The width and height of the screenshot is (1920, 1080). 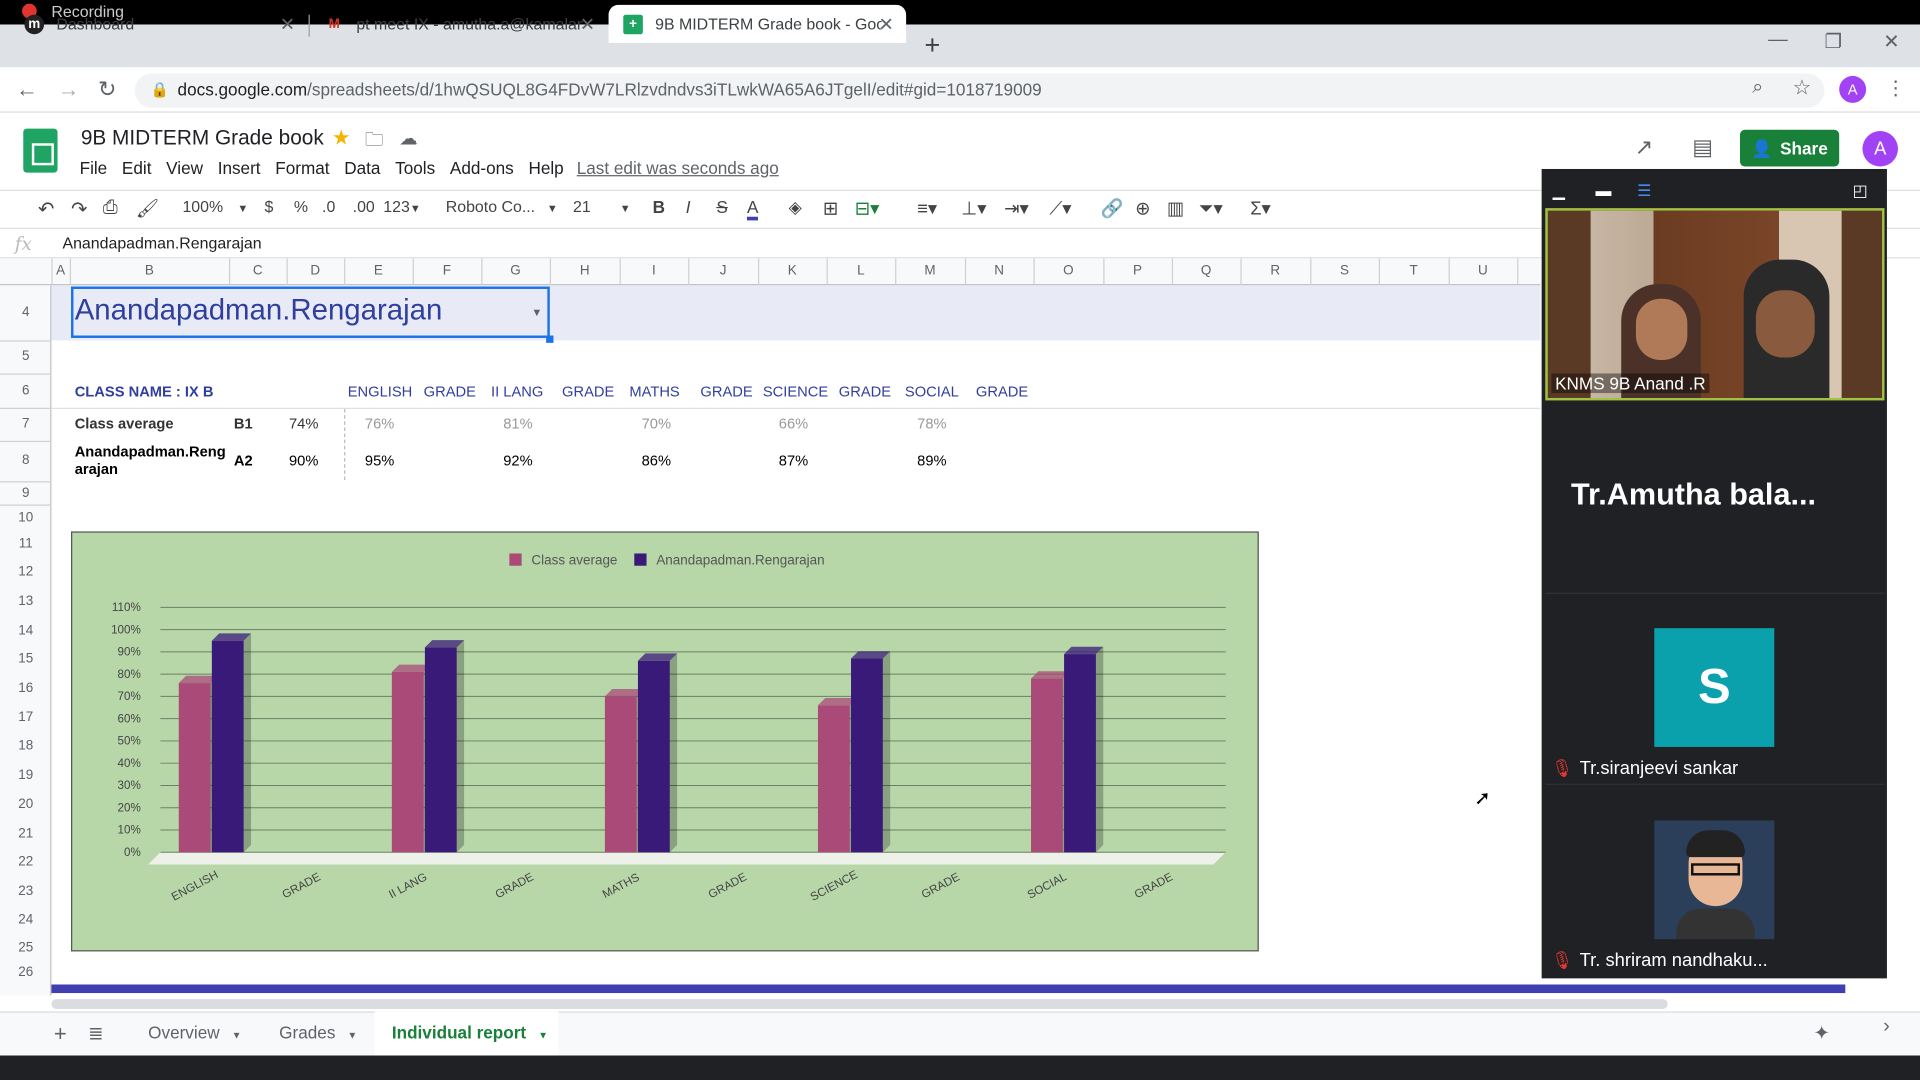 What do you see at coordinates (1206, 270) in the screenshot?
I see `column-header: Q` at bounding box center [1206, 270].